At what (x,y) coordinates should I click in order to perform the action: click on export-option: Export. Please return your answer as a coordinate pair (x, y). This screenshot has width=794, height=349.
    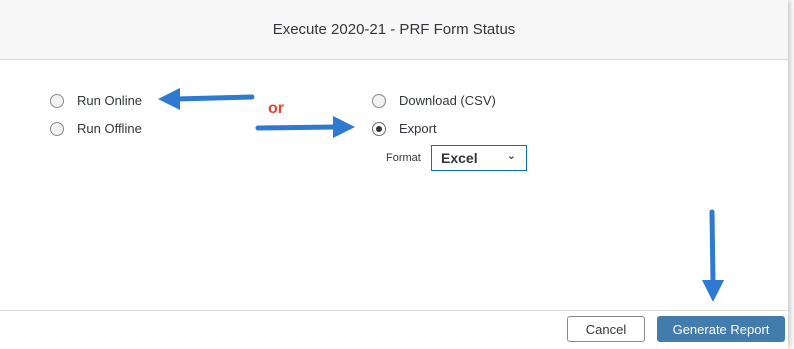
    Looking at the image, I should click on (404, 128).